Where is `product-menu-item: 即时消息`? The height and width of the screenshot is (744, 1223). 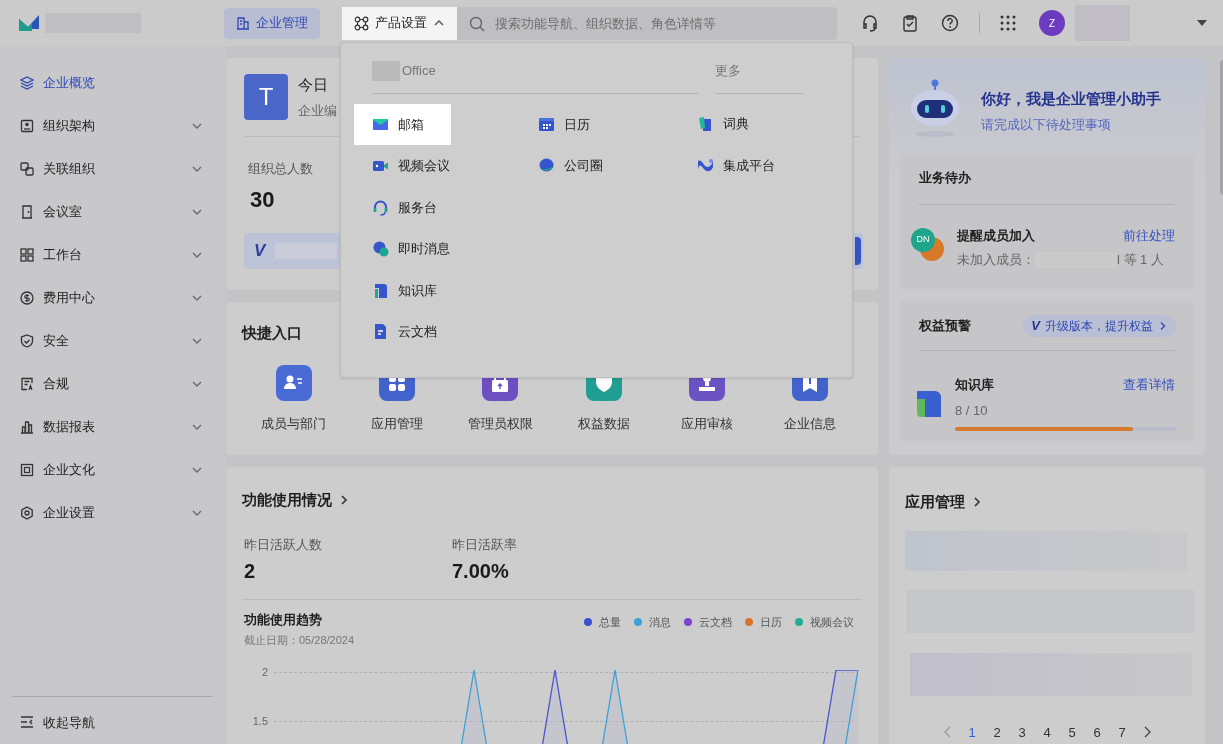 product-menu-item: 即时消息 is located at coordinates (437, 248).